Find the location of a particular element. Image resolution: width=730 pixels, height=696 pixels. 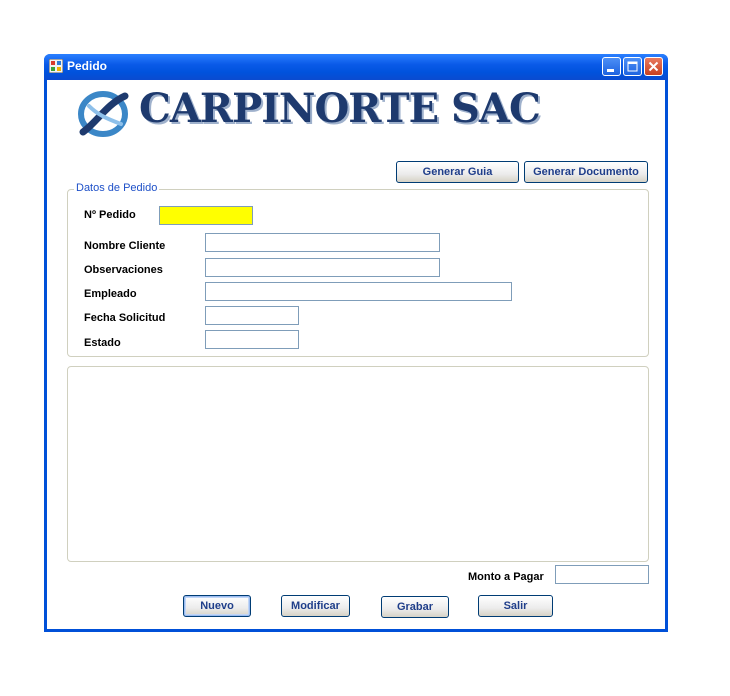

title-bar: Pedido is located at coordinates (356, 67).